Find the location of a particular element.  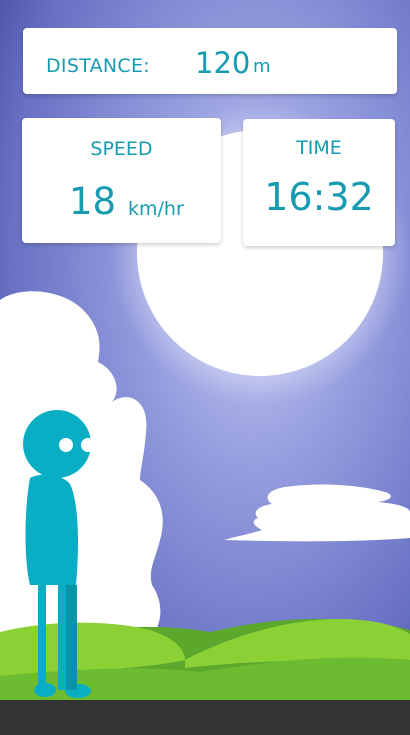

distance-value: 120 is located at coordinates (223, 63).